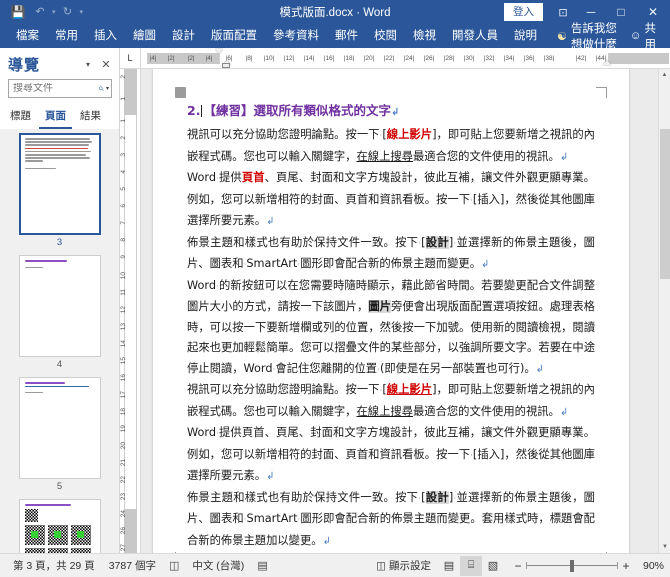 This screenshot has width=670, height=577. What do you see at coordinates (174, 565) in the screenshot?
I see `proofing-icon: ◫` at bounding box center [174, 565].